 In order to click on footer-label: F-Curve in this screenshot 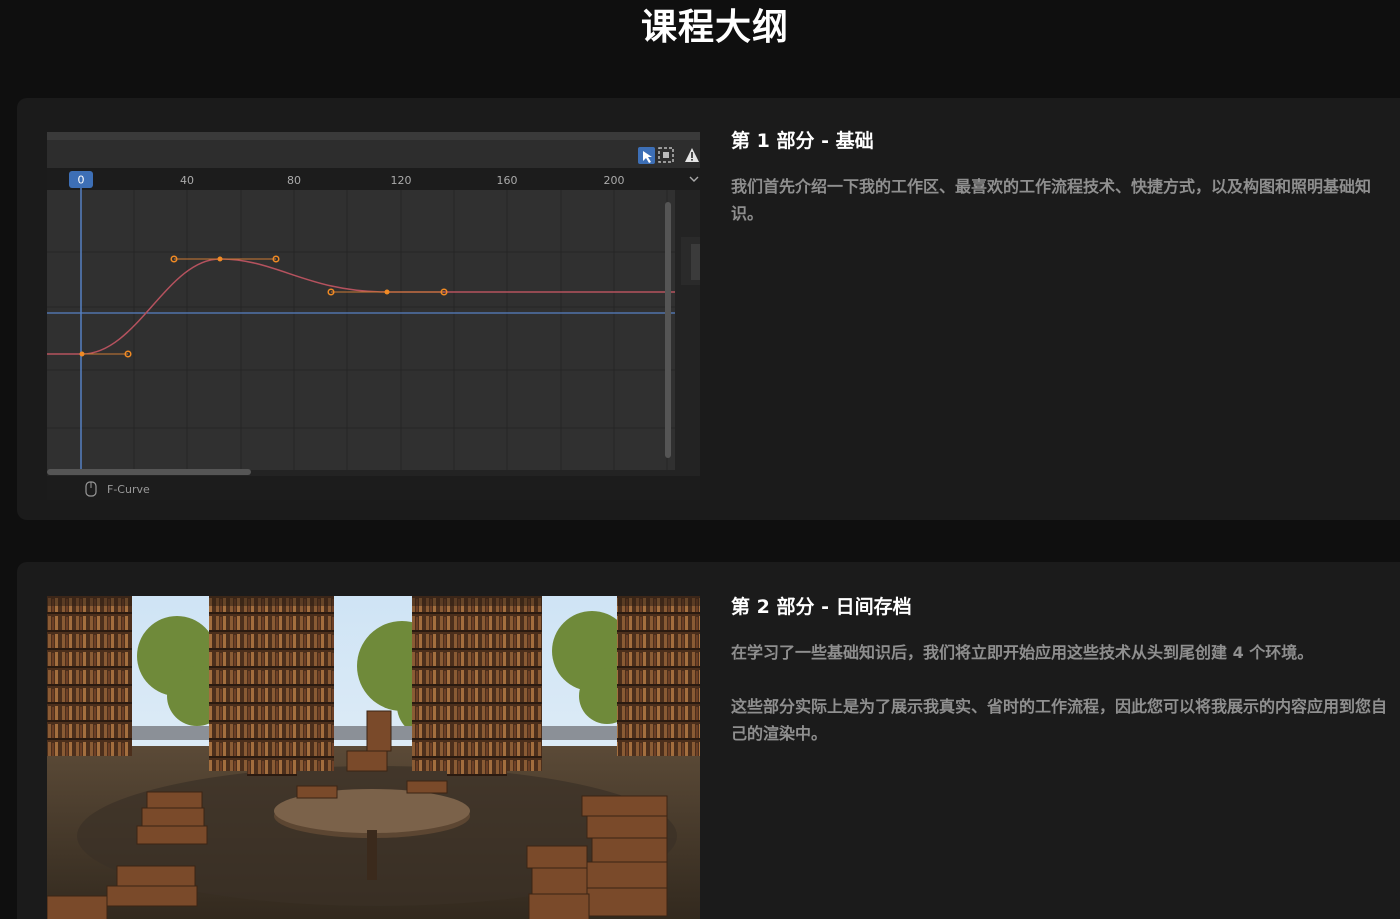, I will do `click(128, 489)`.